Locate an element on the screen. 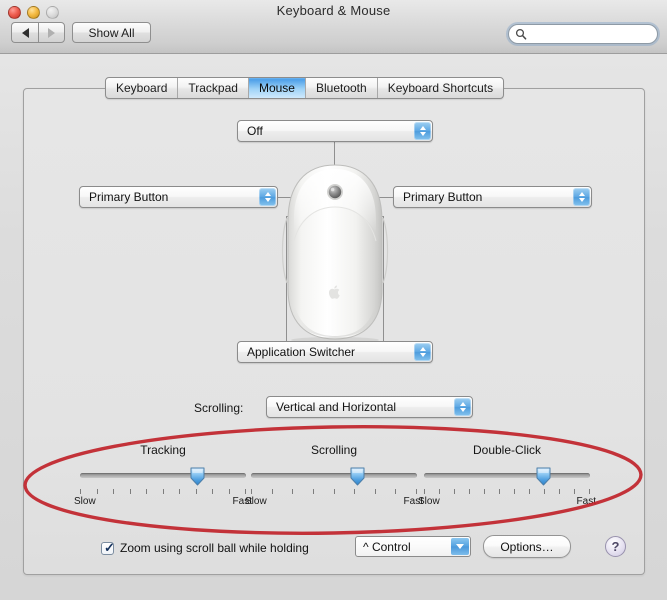 This screenshot has height=600, width=667. tracking-slider-group: Tracking Slow Fast is located at coordinates (163, 475).